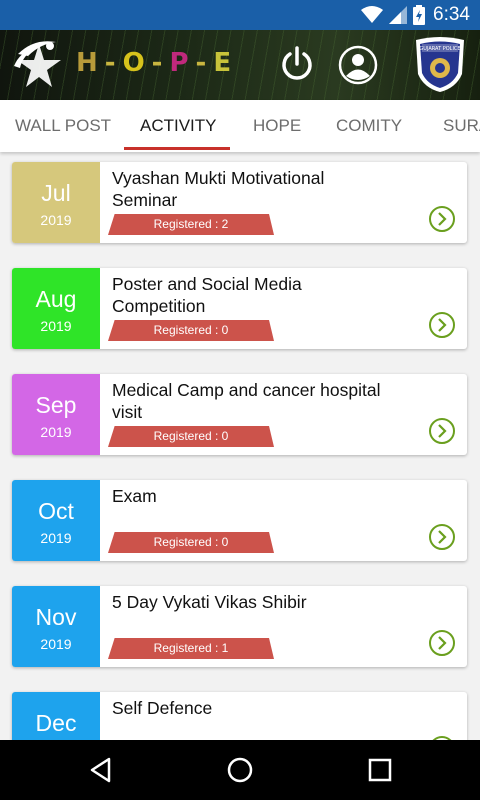 This screenshot has height=800, width=480. I want to click on date-block: Aug 2019, so click(56, 308).